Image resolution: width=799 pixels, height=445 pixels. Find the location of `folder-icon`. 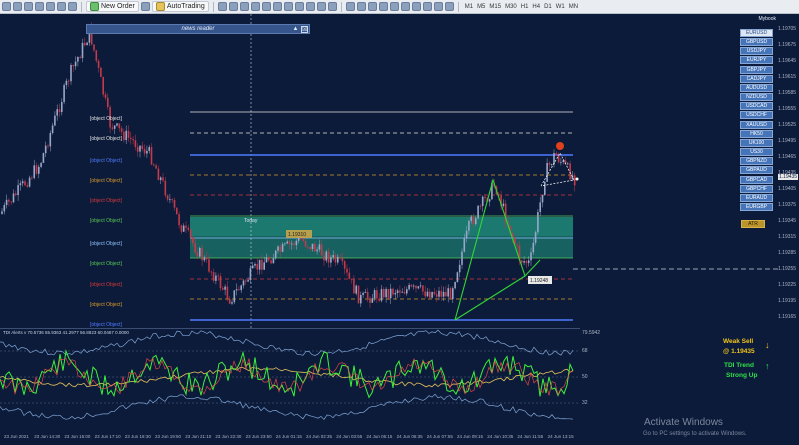

folder-icon is located at coordinates (17, 6).